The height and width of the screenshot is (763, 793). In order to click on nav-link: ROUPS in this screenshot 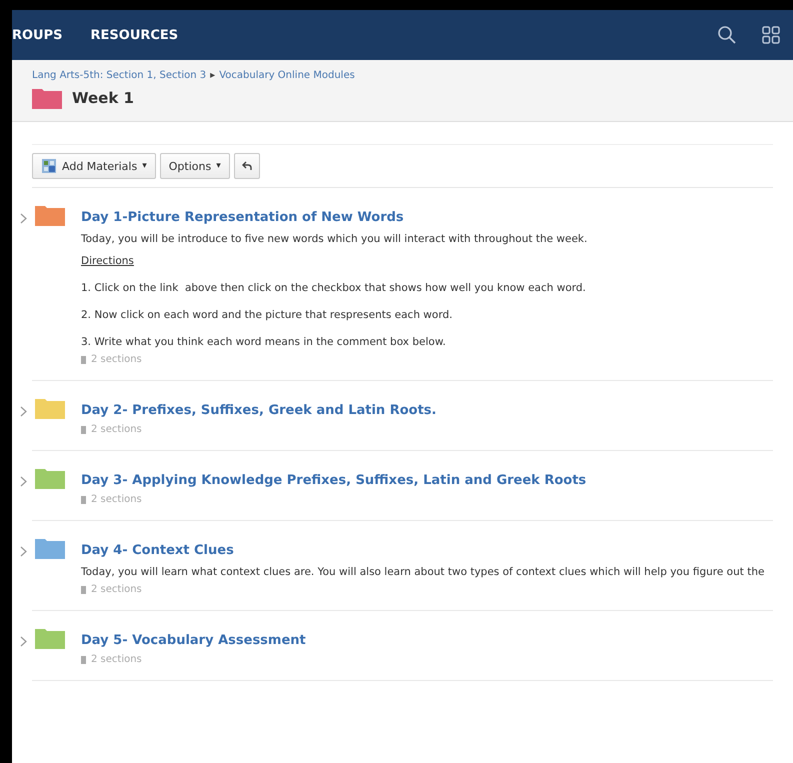, I will do `click(37, 35)`.